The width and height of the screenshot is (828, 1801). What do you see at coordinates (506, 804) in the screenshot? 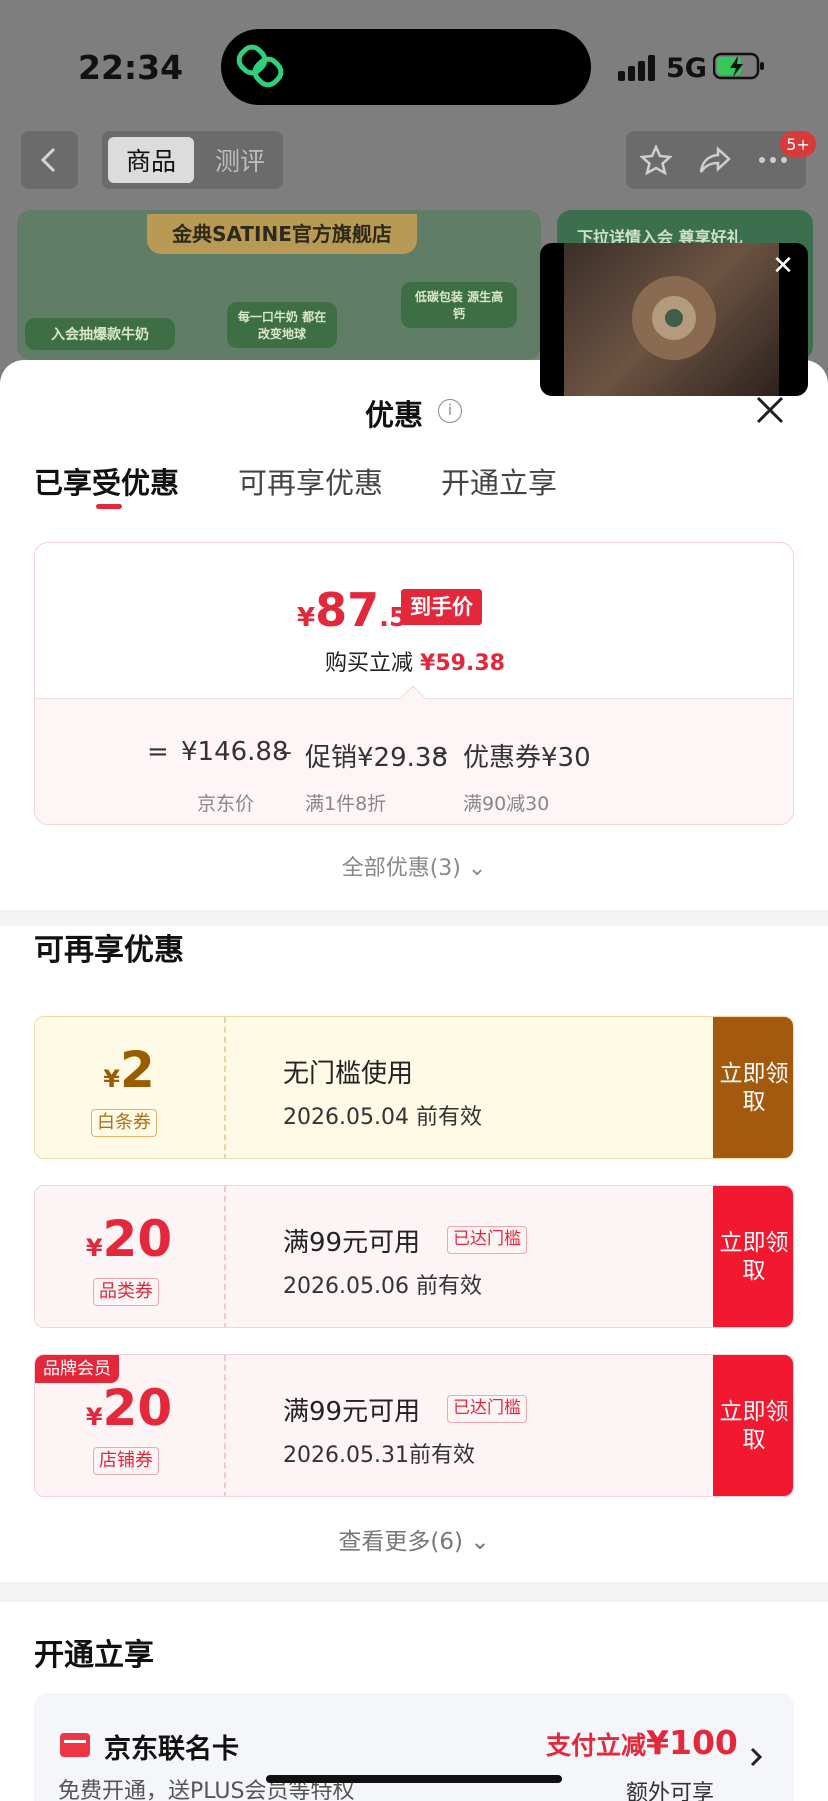
I see `coupon-label: 满90减30` at bounding box center [506, 804].